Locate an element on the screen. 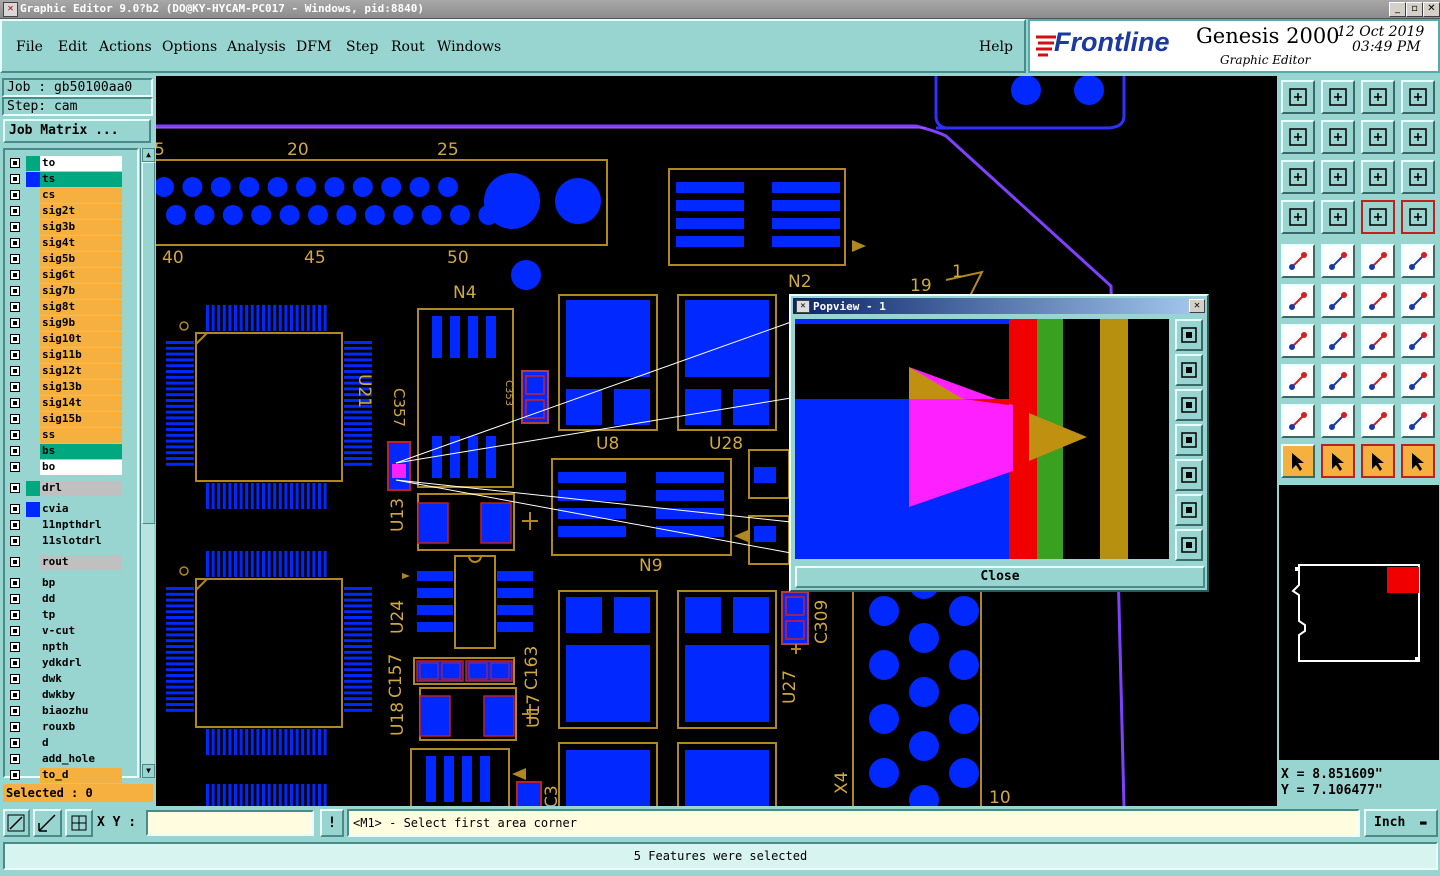 The image size is (1440, 876). popview-zoom-in-icon is located at coordinates (1189, 510).